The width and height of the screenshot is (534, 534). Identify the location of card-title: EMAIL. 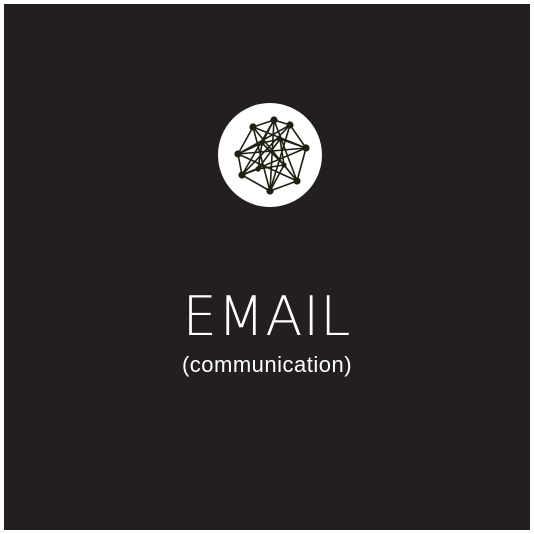
(267, 316).